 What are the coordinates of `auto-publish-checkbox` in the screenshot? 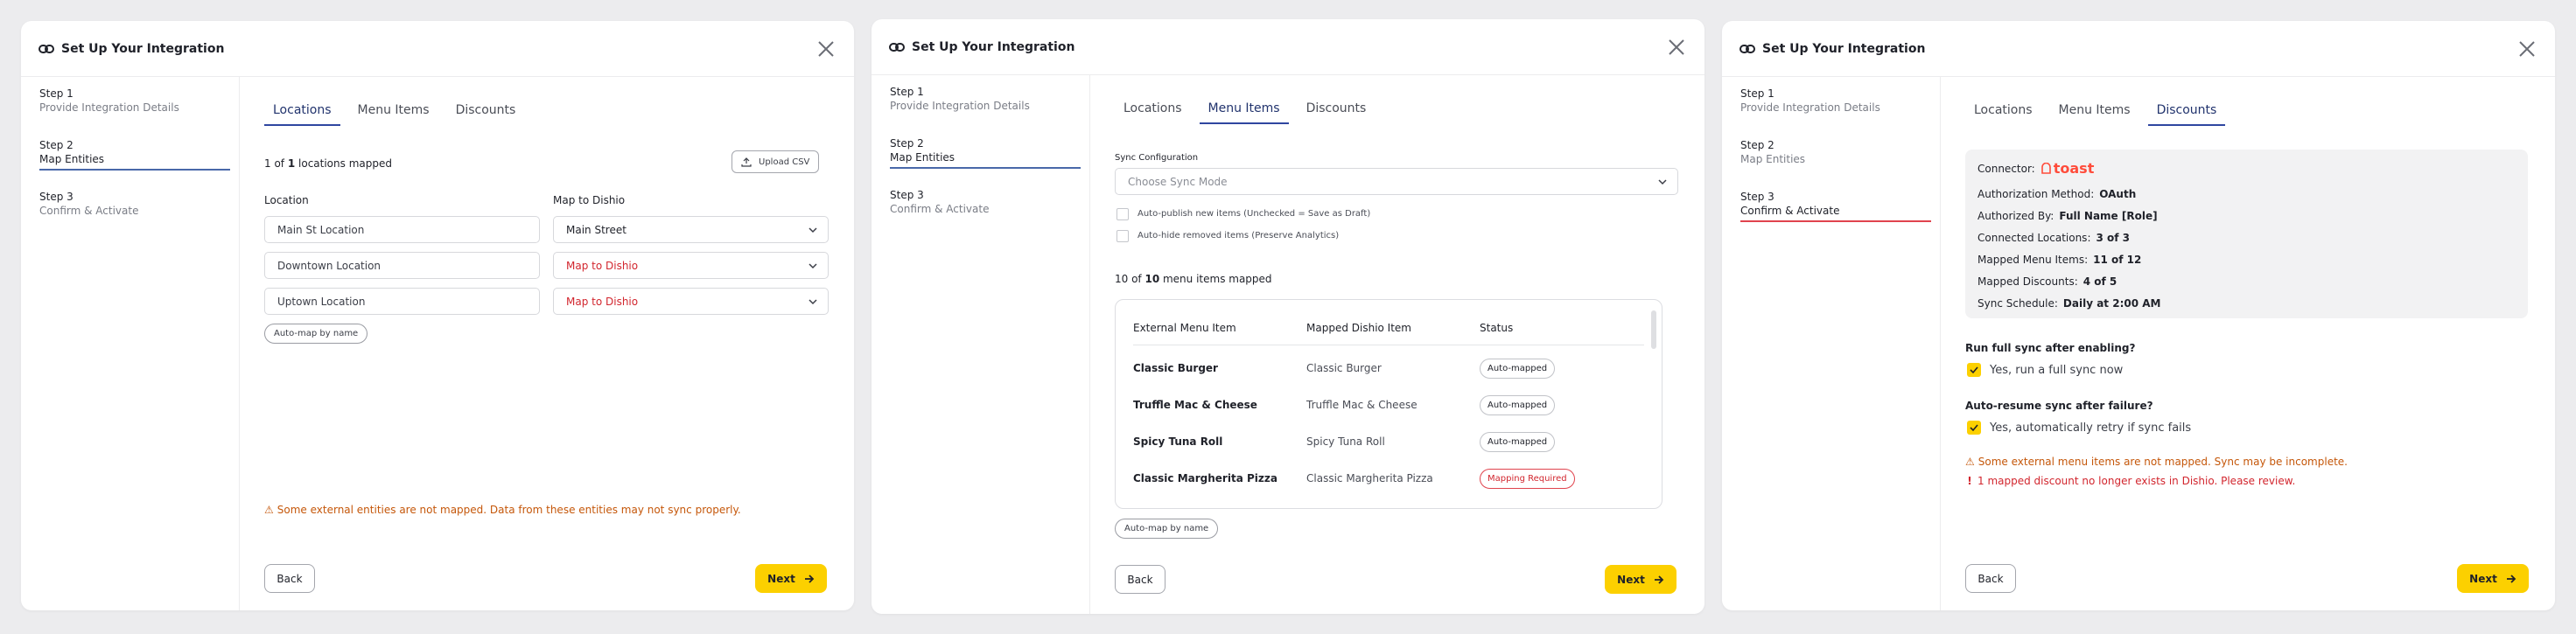 It's located at (1122, 214).